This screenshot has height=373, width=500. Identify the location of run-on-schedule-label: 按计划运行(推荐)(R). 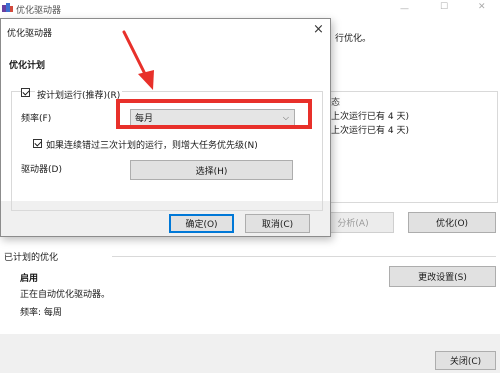
(79, 94).